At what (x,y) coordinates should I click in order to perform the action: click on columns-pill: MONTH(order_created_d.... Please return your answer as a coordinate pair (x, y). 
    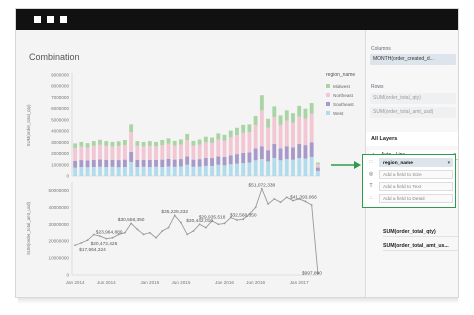
    Looking at the image, I should click on (413, 59).